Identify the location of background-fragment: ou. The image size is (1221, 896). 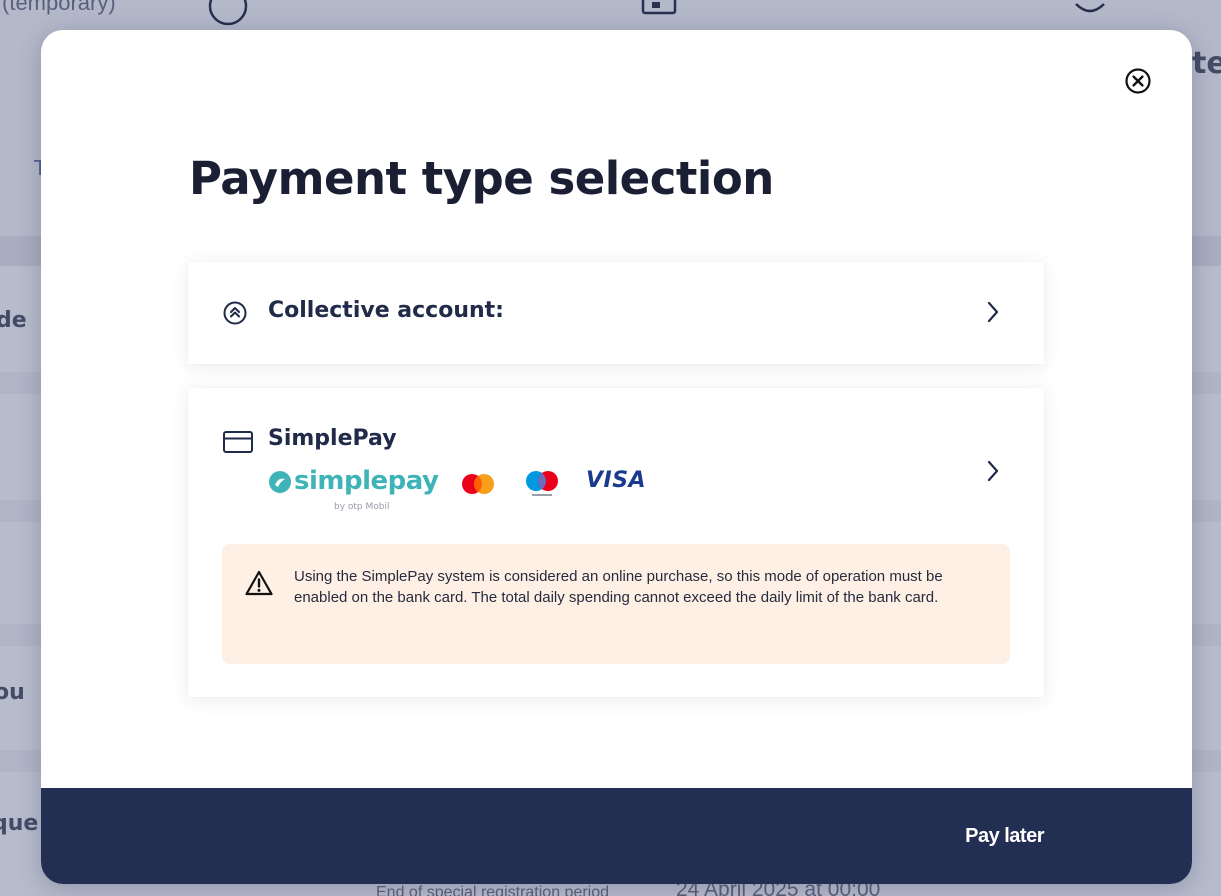
(12, 692).